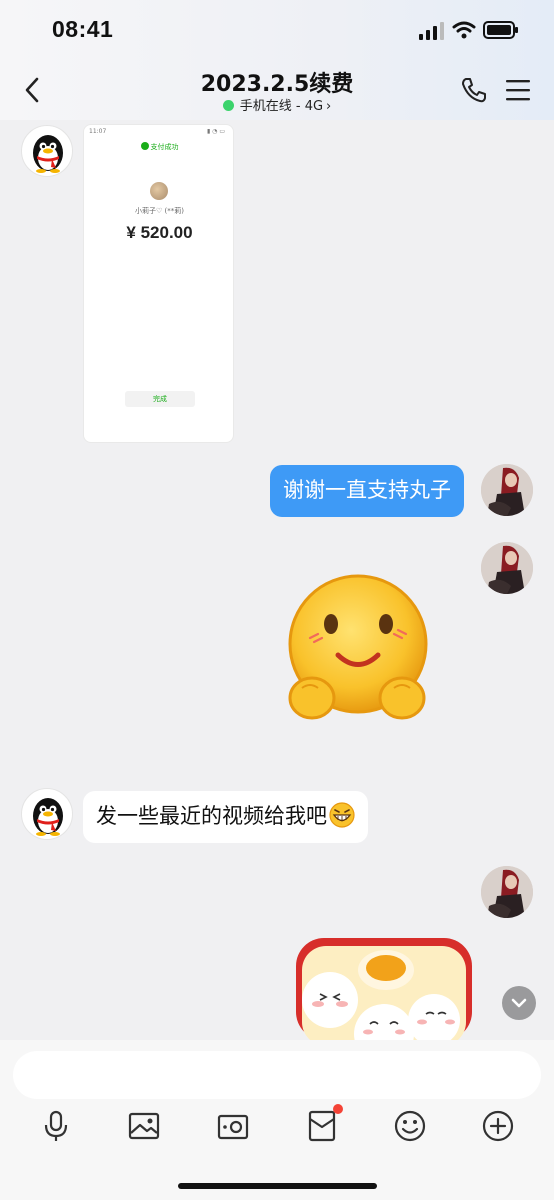 This screenshot has height=1200, width=554. Describe the element at coordinates (144, 146) in the screenshot. I see `check-circle-icon` at that location.